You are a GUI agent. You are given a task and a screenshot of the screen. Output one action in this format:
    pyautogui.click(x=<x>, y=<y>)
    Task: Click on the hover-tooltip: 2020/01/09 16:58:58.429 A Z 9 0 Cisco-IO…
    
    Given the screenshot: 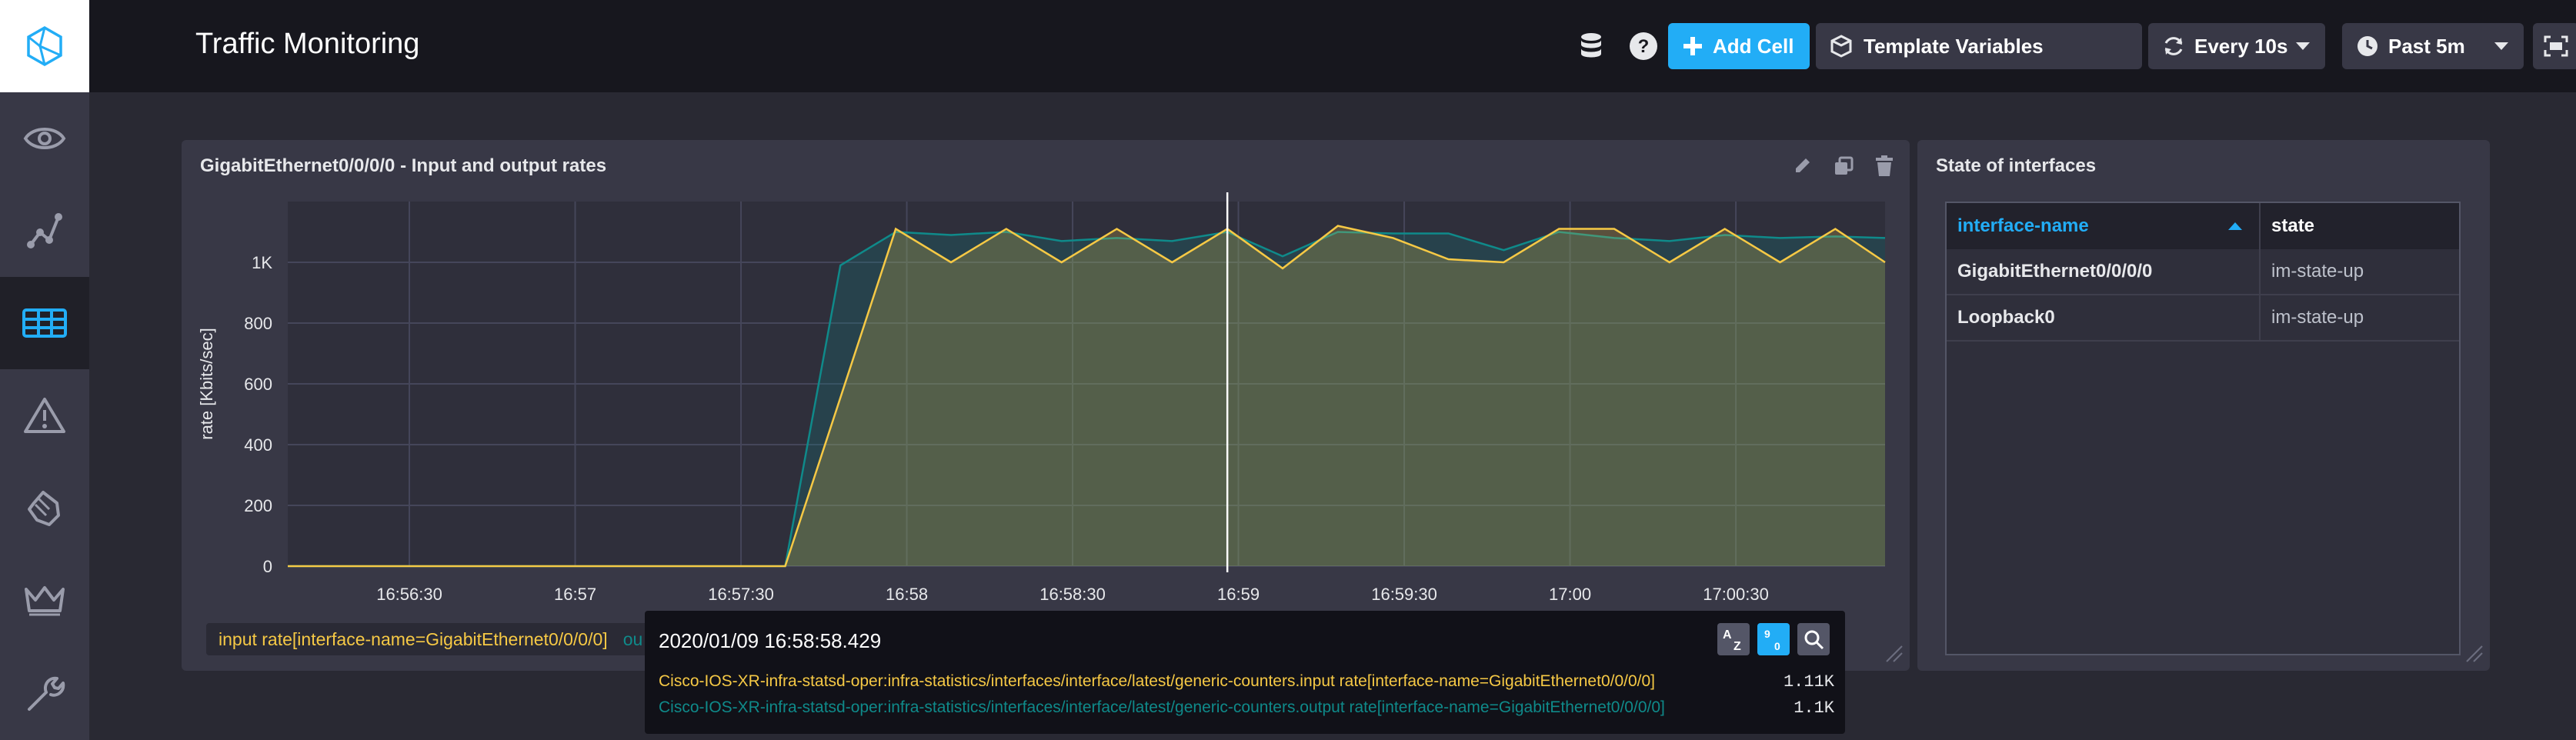 What is the action you would take?
    pyautogui.click(x=1245, y=672)
    